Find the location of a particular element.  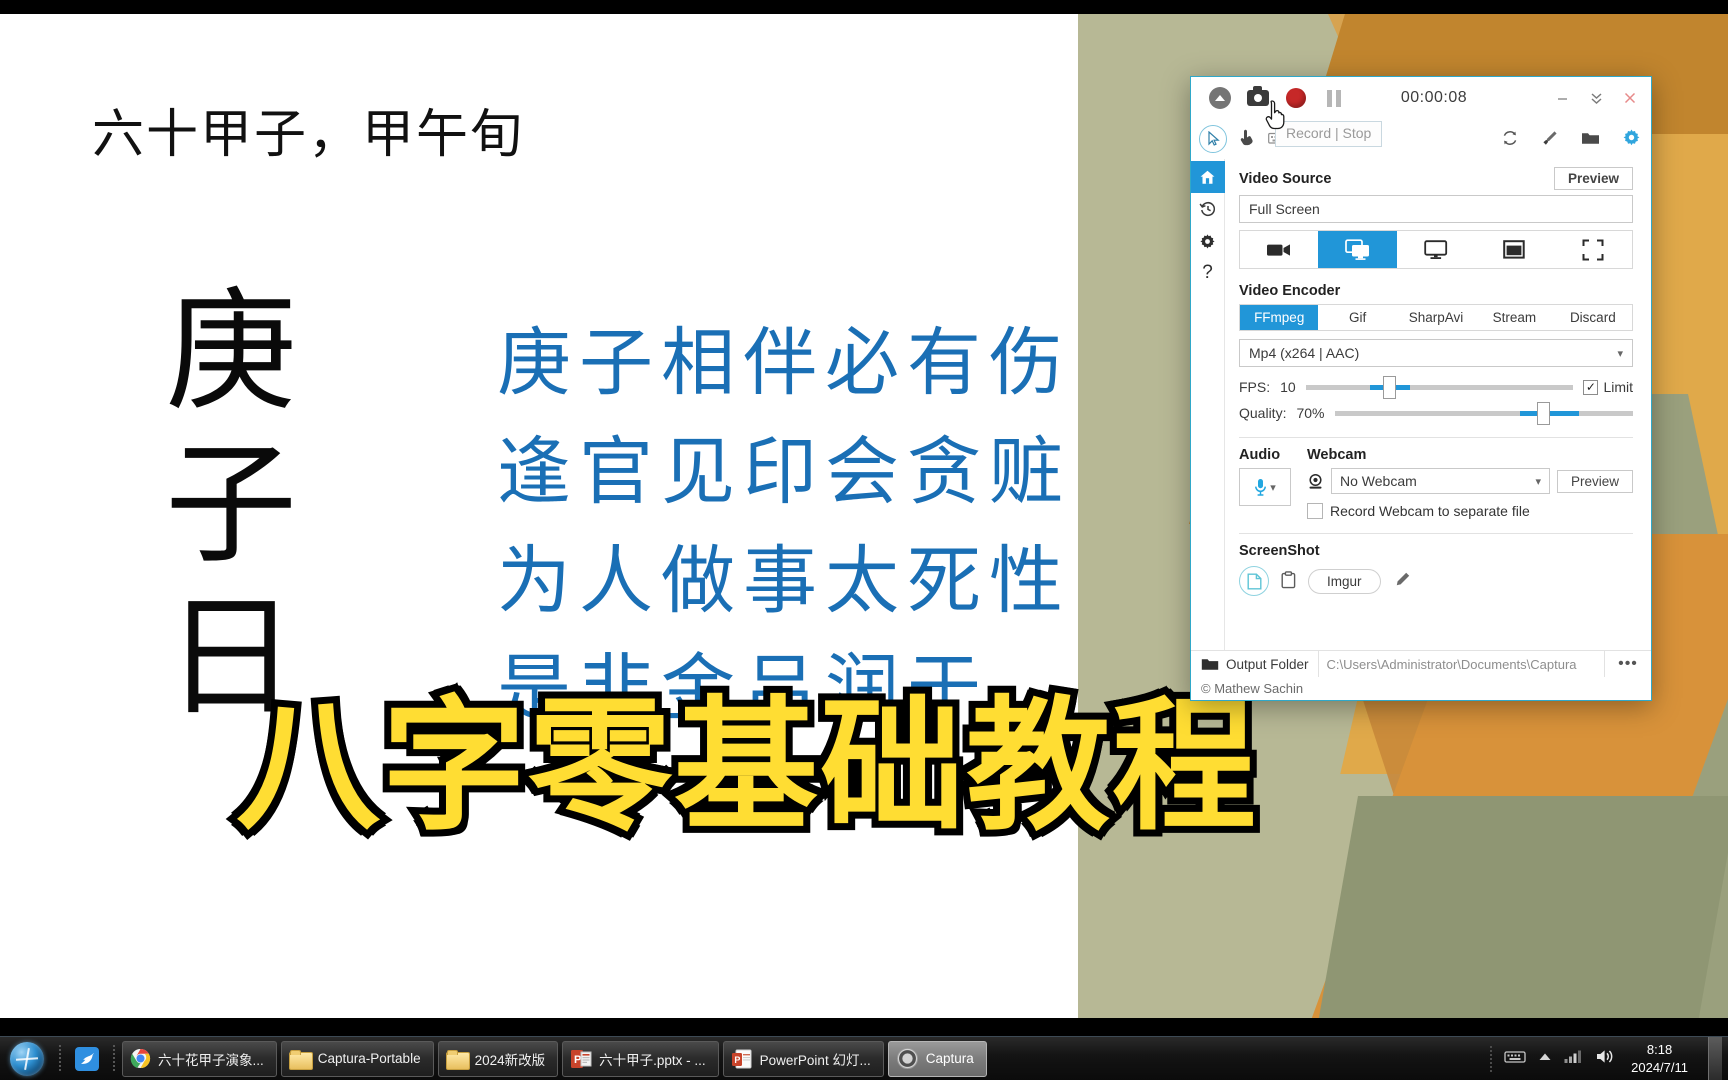

webcam-select: No Webcam ▾ is located at coordinates (1440, 481).